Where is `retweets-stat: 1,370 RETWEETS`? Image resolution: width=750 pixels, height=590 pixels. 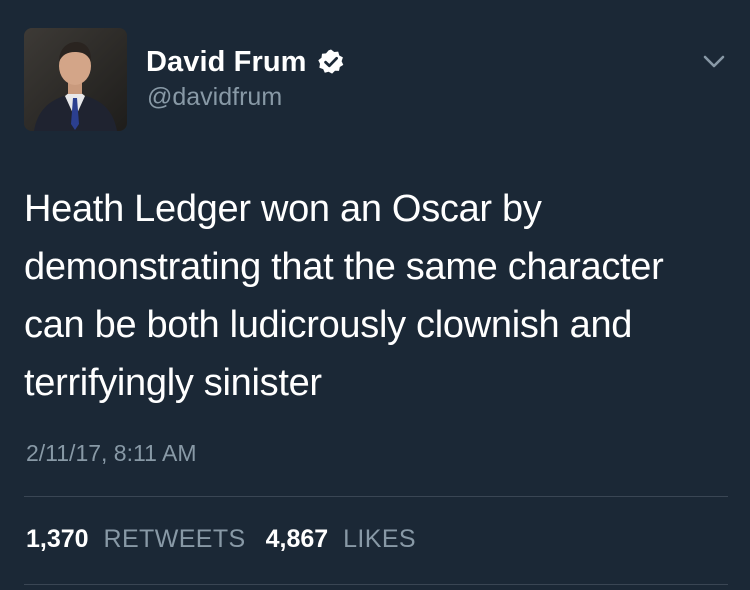 retweets-stat: 1,370 RETWEETS is located at coordinates (136, 539).